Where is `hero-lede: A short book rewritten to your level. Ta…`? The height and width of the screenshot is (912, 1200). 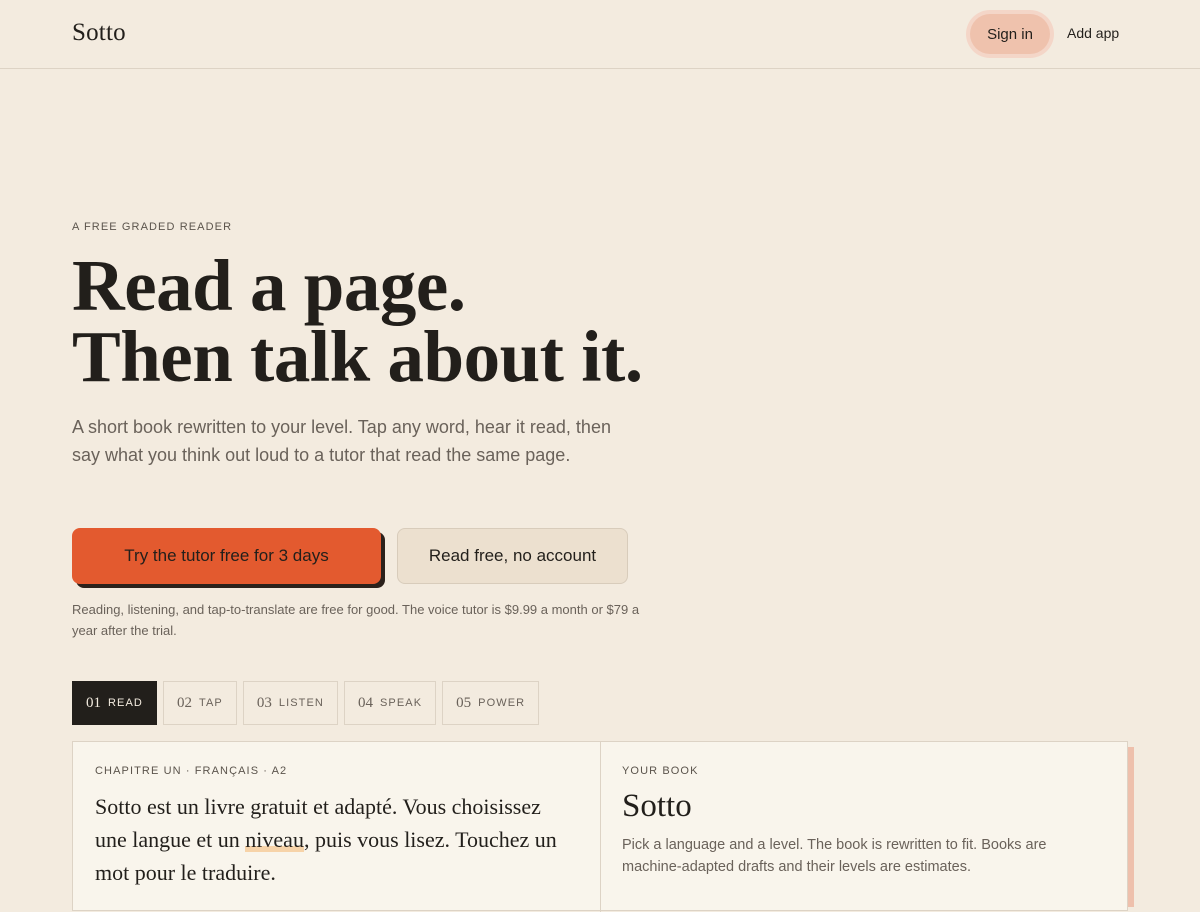 hero-lede: A short book rewritten to your level. Ta… is located at coordinates (341, 441).